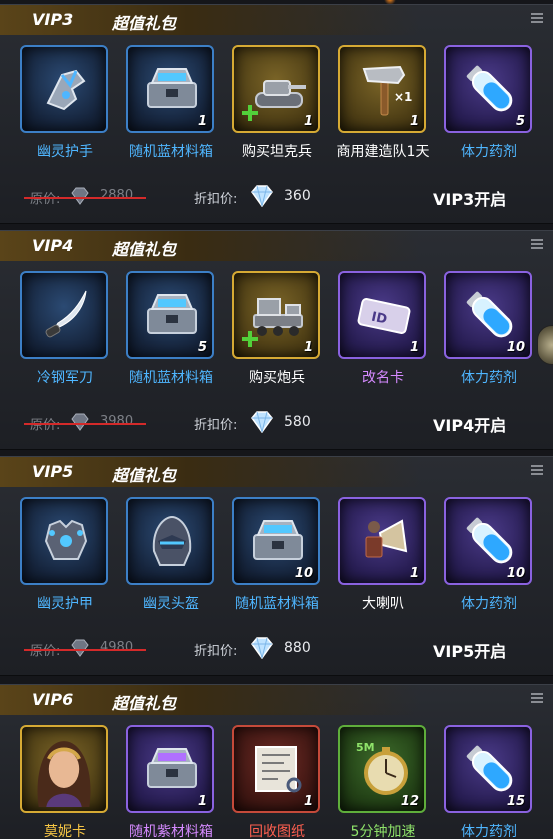 Image resolution: width=553 pixels, height=839 pixels. I want to click on pack-item: 1 购买炮兵, so click(277, 329).